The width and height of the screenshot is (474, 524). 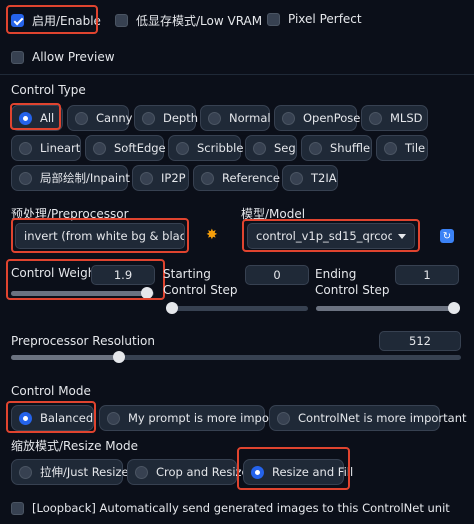 I want to click on loopback-check-icon, so click(x=17, y=508).